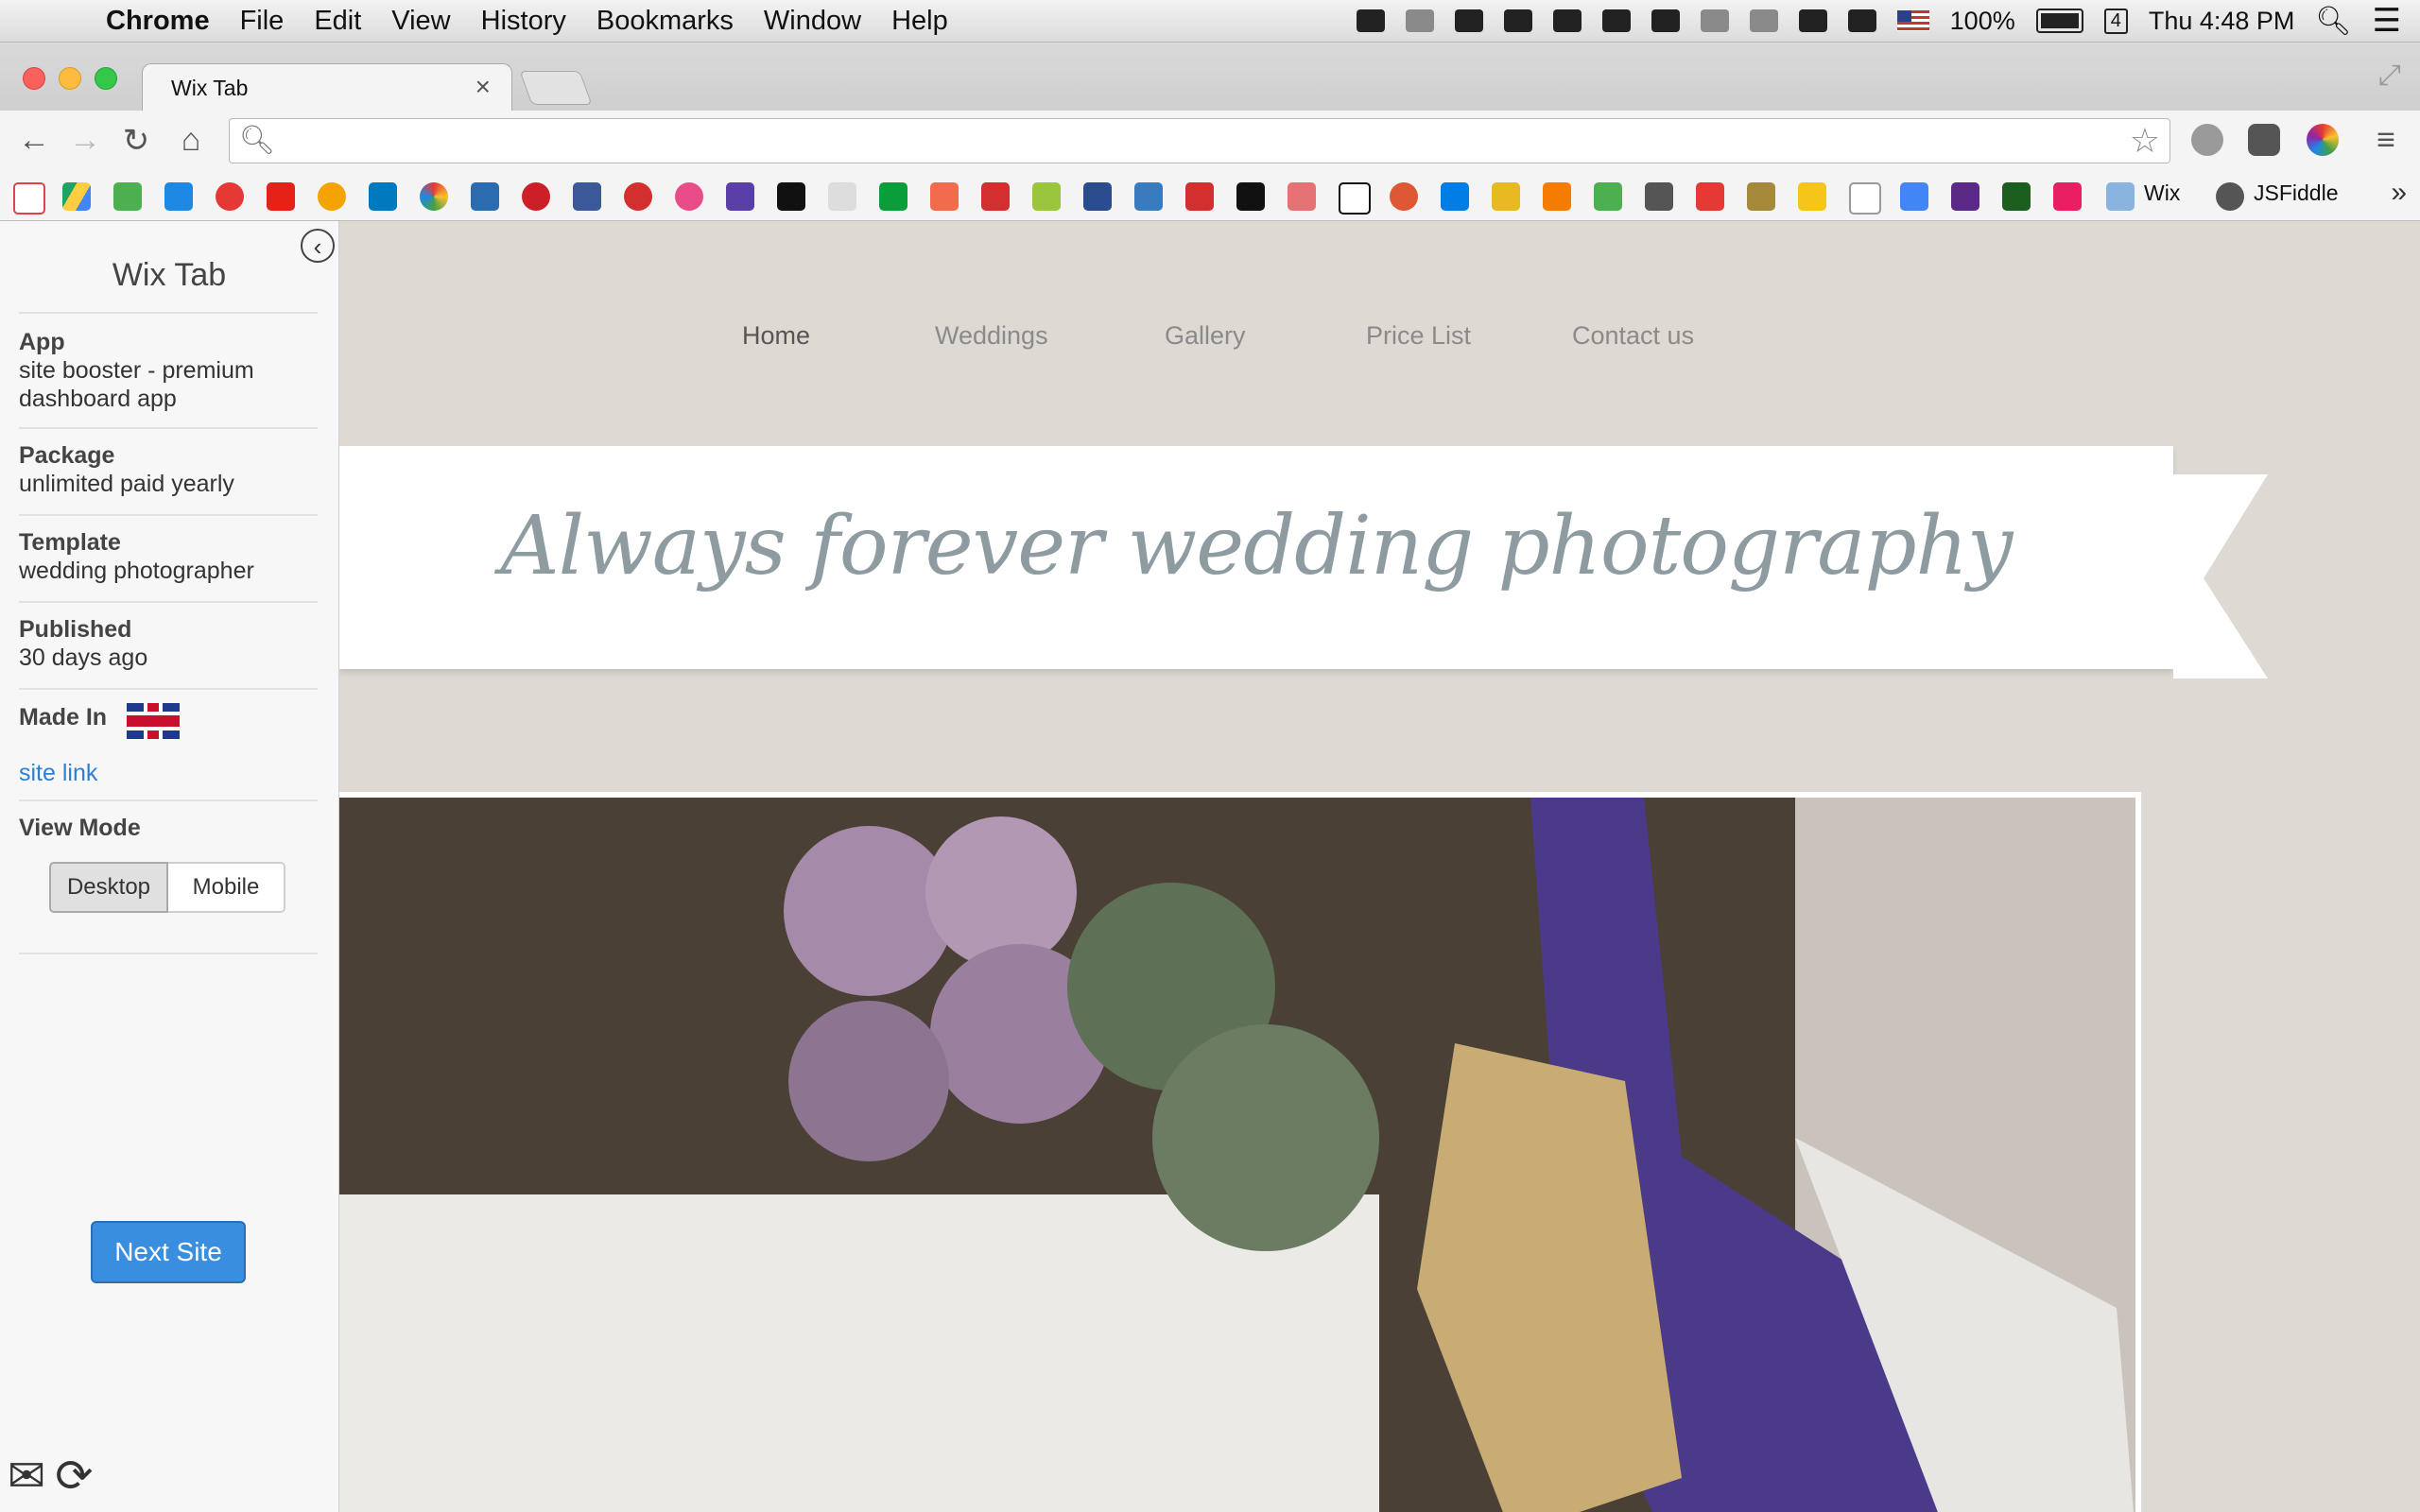 This screenshot has width=2420, height=1512. What do you see at coordinates (262, 21) in the screenshot?
I see `menu-file: File` at bounding box center [262, 21].